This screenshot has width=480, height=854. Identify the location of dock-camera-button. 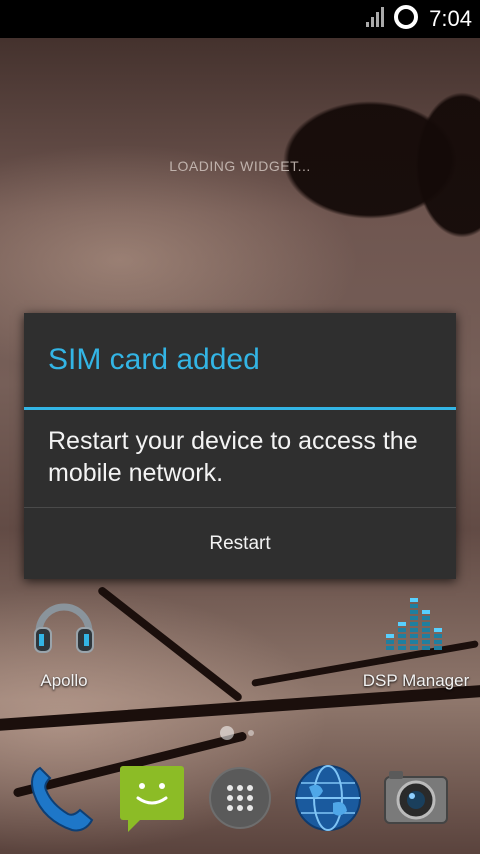
(416, 800).